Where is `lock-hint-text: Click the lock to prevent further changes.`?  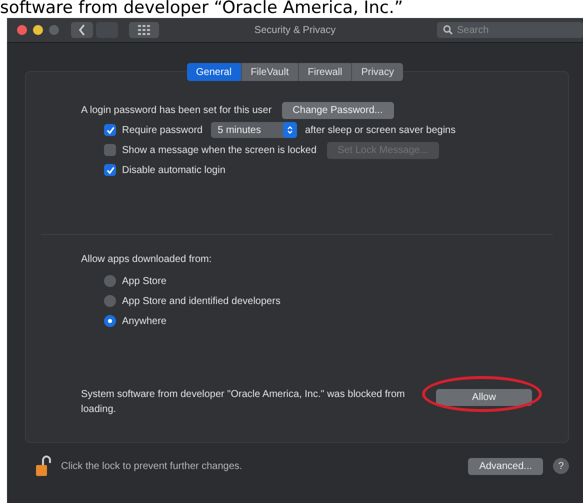 lock-hint-text: Click the lock to prevent further changes. is located at coordinates (151, 466).